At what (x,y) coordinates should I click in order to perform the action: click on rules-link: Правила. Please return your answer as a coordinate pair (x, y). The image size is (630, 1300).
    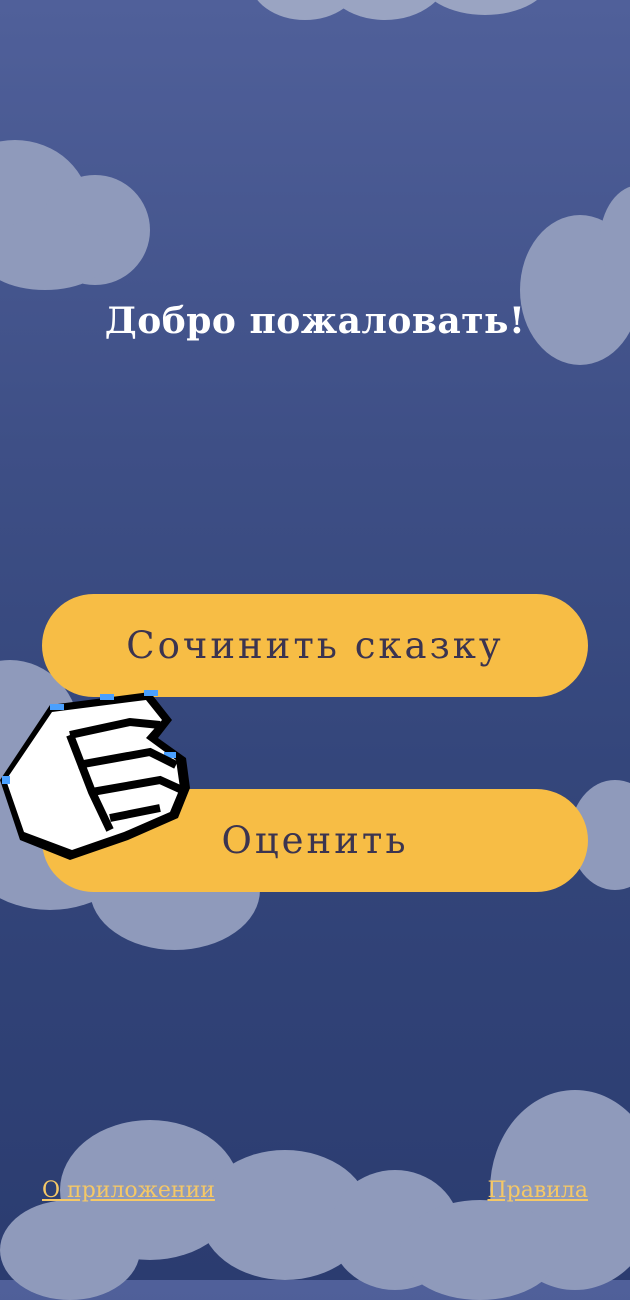
    Looking at the image, I should click on (537, 1190).